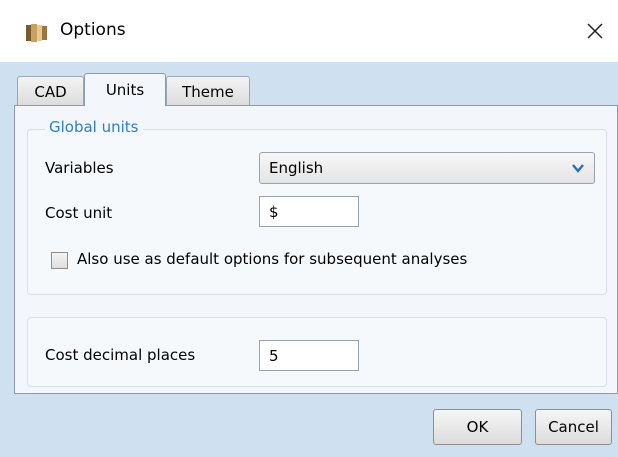  I want to click on tab-units-label: Units, so click(125, 90).